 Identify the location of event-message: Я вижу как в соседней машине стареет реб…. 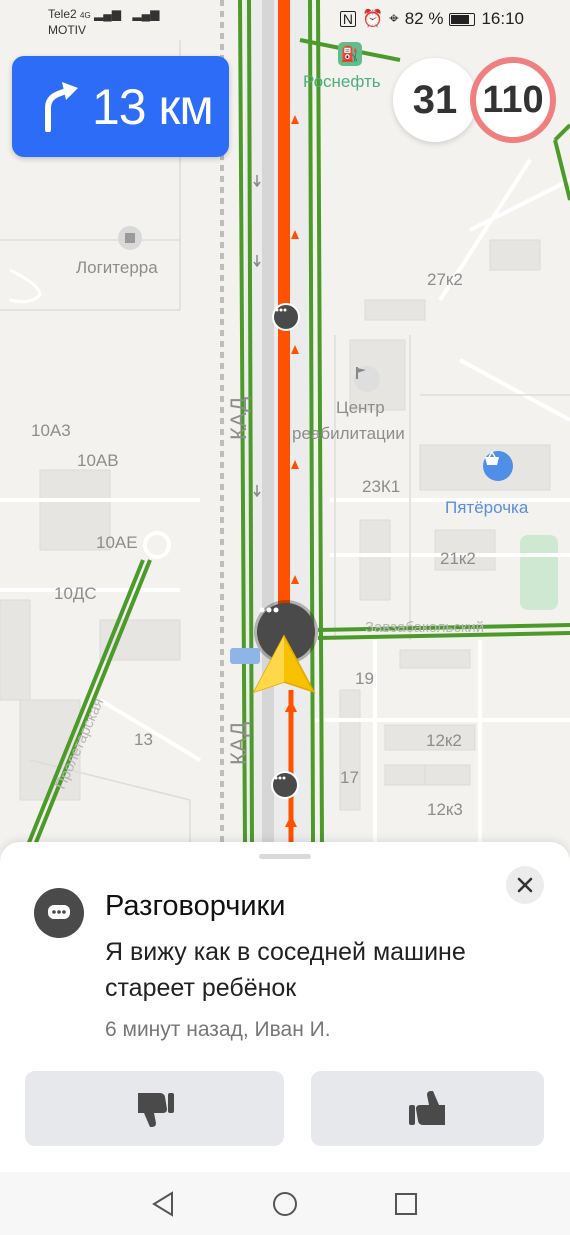
(285, 970).